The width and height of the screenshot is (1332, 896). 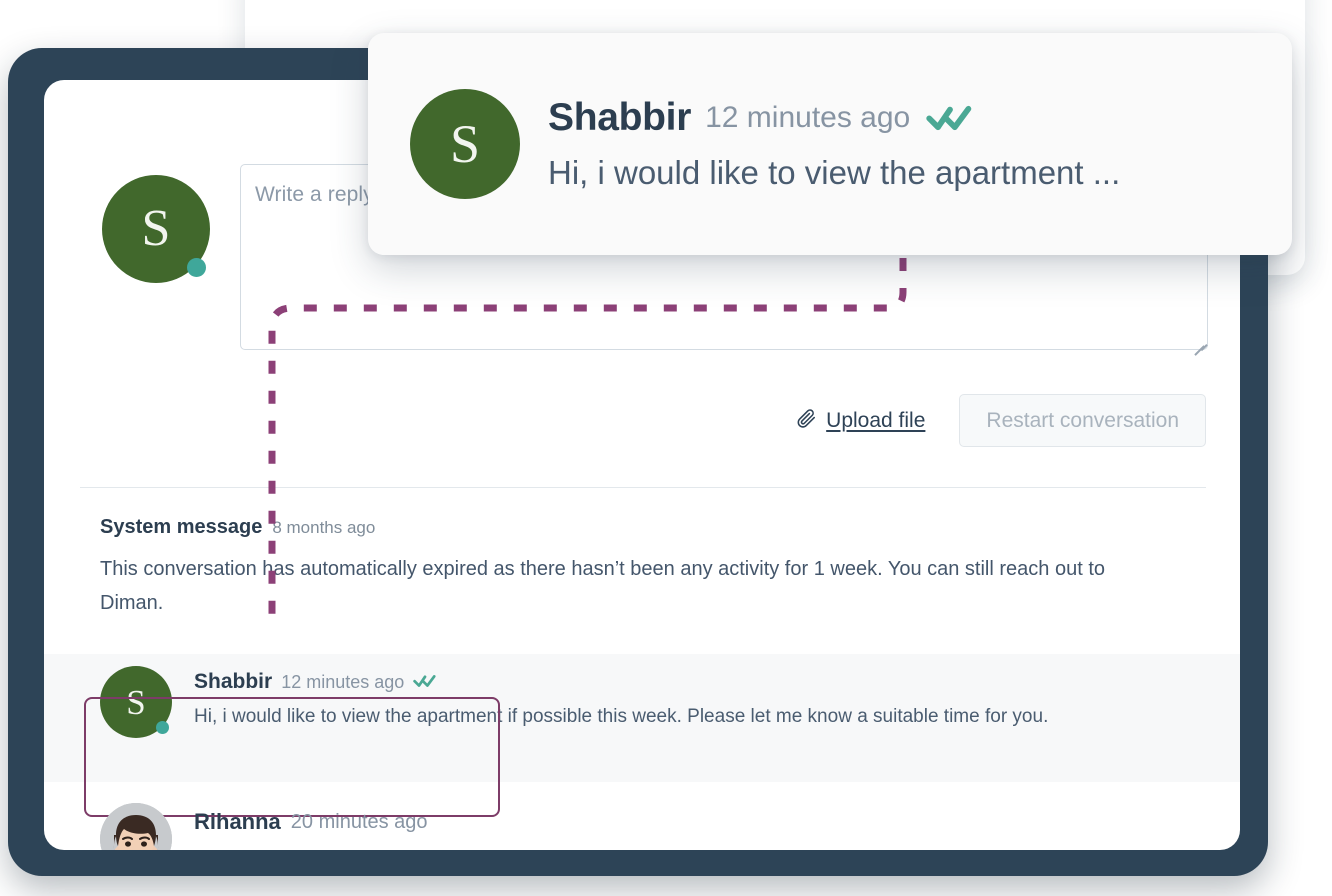 What do you see at coordinates (181, 527) in the screenshot?
I see `system-message-title: System message` at bounding box center [181, 527].